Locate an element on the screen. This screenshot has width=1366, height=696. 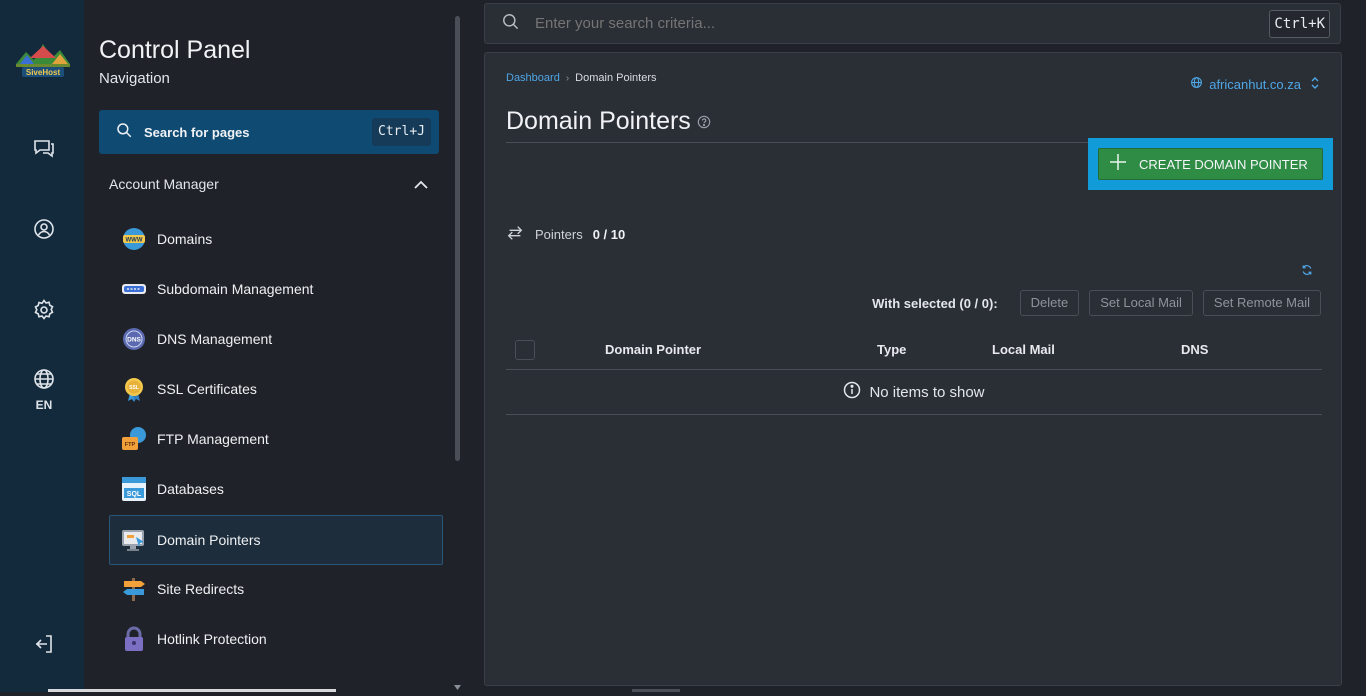
column-dns: DNS is located at coordinates (1194, 349).